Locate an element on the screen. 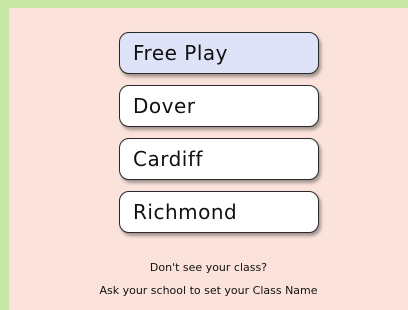  class-button-richmond: Richmond is located at coordinates (219, 212).